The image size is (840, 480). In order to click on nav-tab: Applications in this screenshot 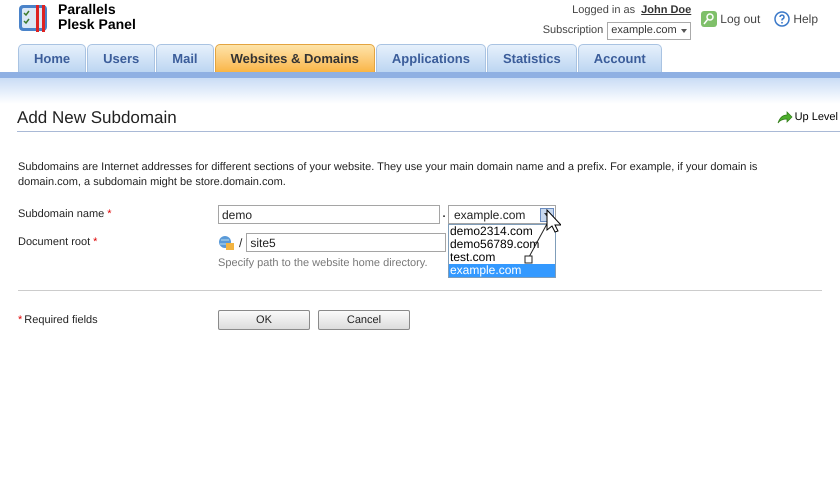, I will do `click(431, 58)`.